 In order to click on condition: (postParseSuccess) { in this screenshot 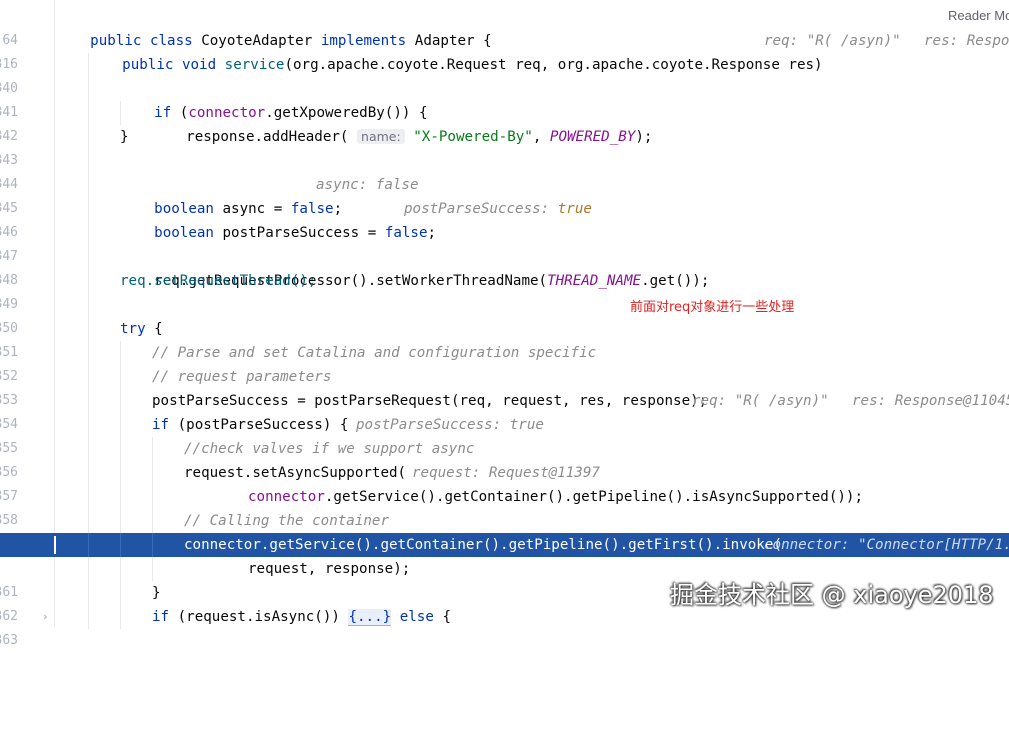, I will do `click(263, 425)`.